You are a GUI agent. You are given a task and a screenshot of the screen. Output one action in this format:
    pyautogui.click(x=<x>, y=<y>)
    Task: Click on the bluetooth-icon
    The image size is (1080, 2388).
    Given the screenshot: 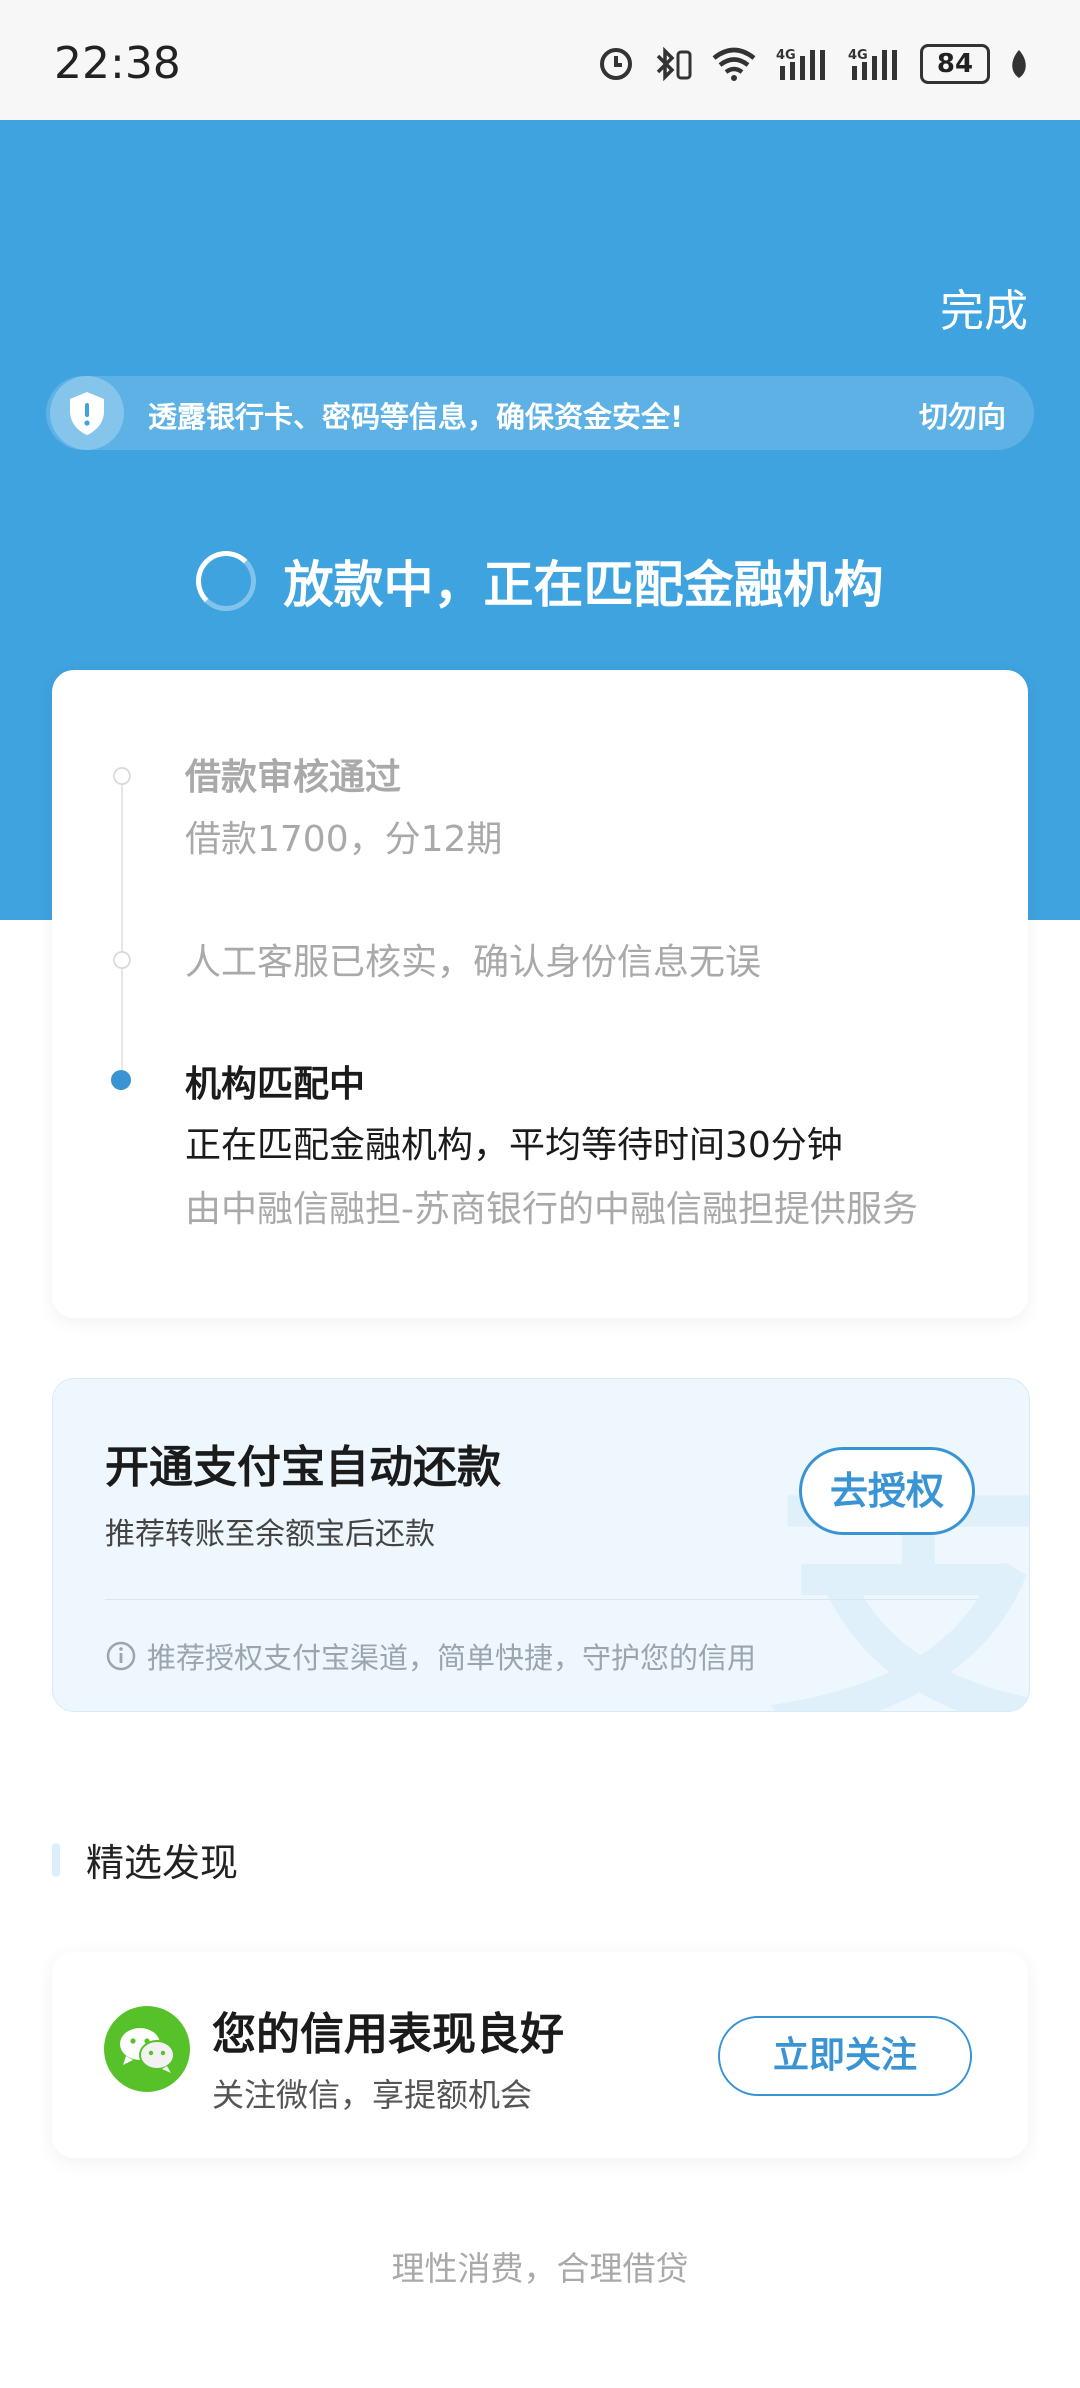 What is the action you would take?
    pyautogui.click(x=674, y=64)
    